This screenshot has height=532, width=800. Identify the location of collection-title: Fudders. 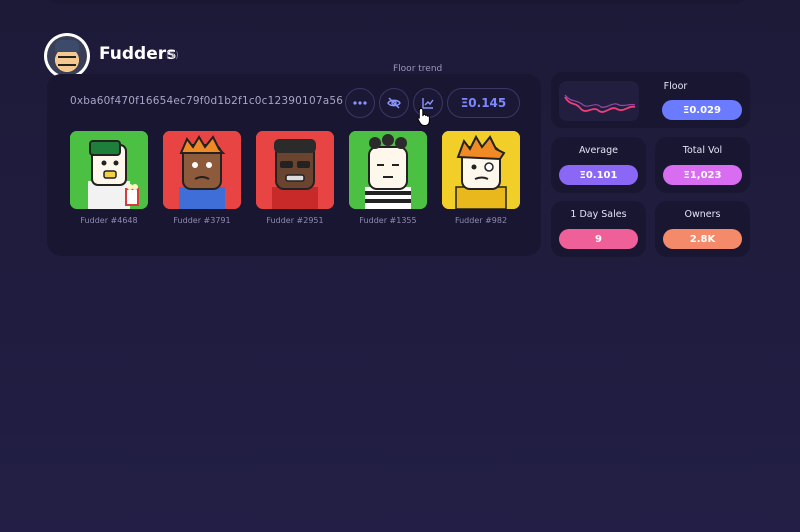
(137, 54).